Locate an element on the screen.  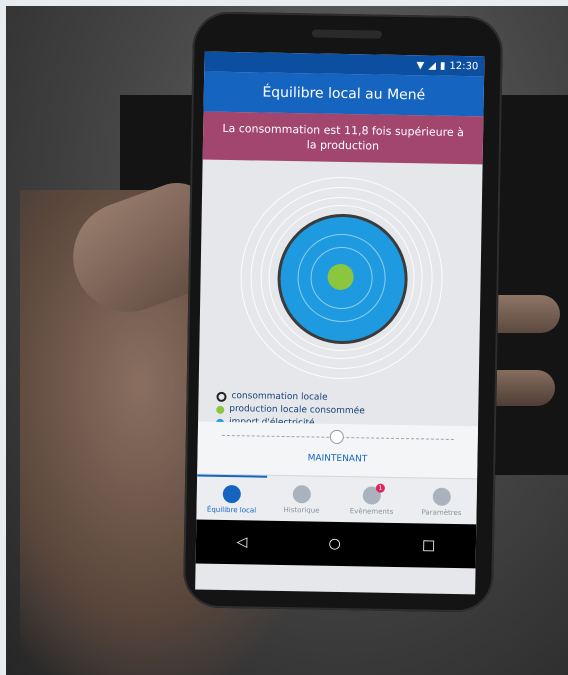
wifi-icon: ▼ is located at coordinates (420, 65).